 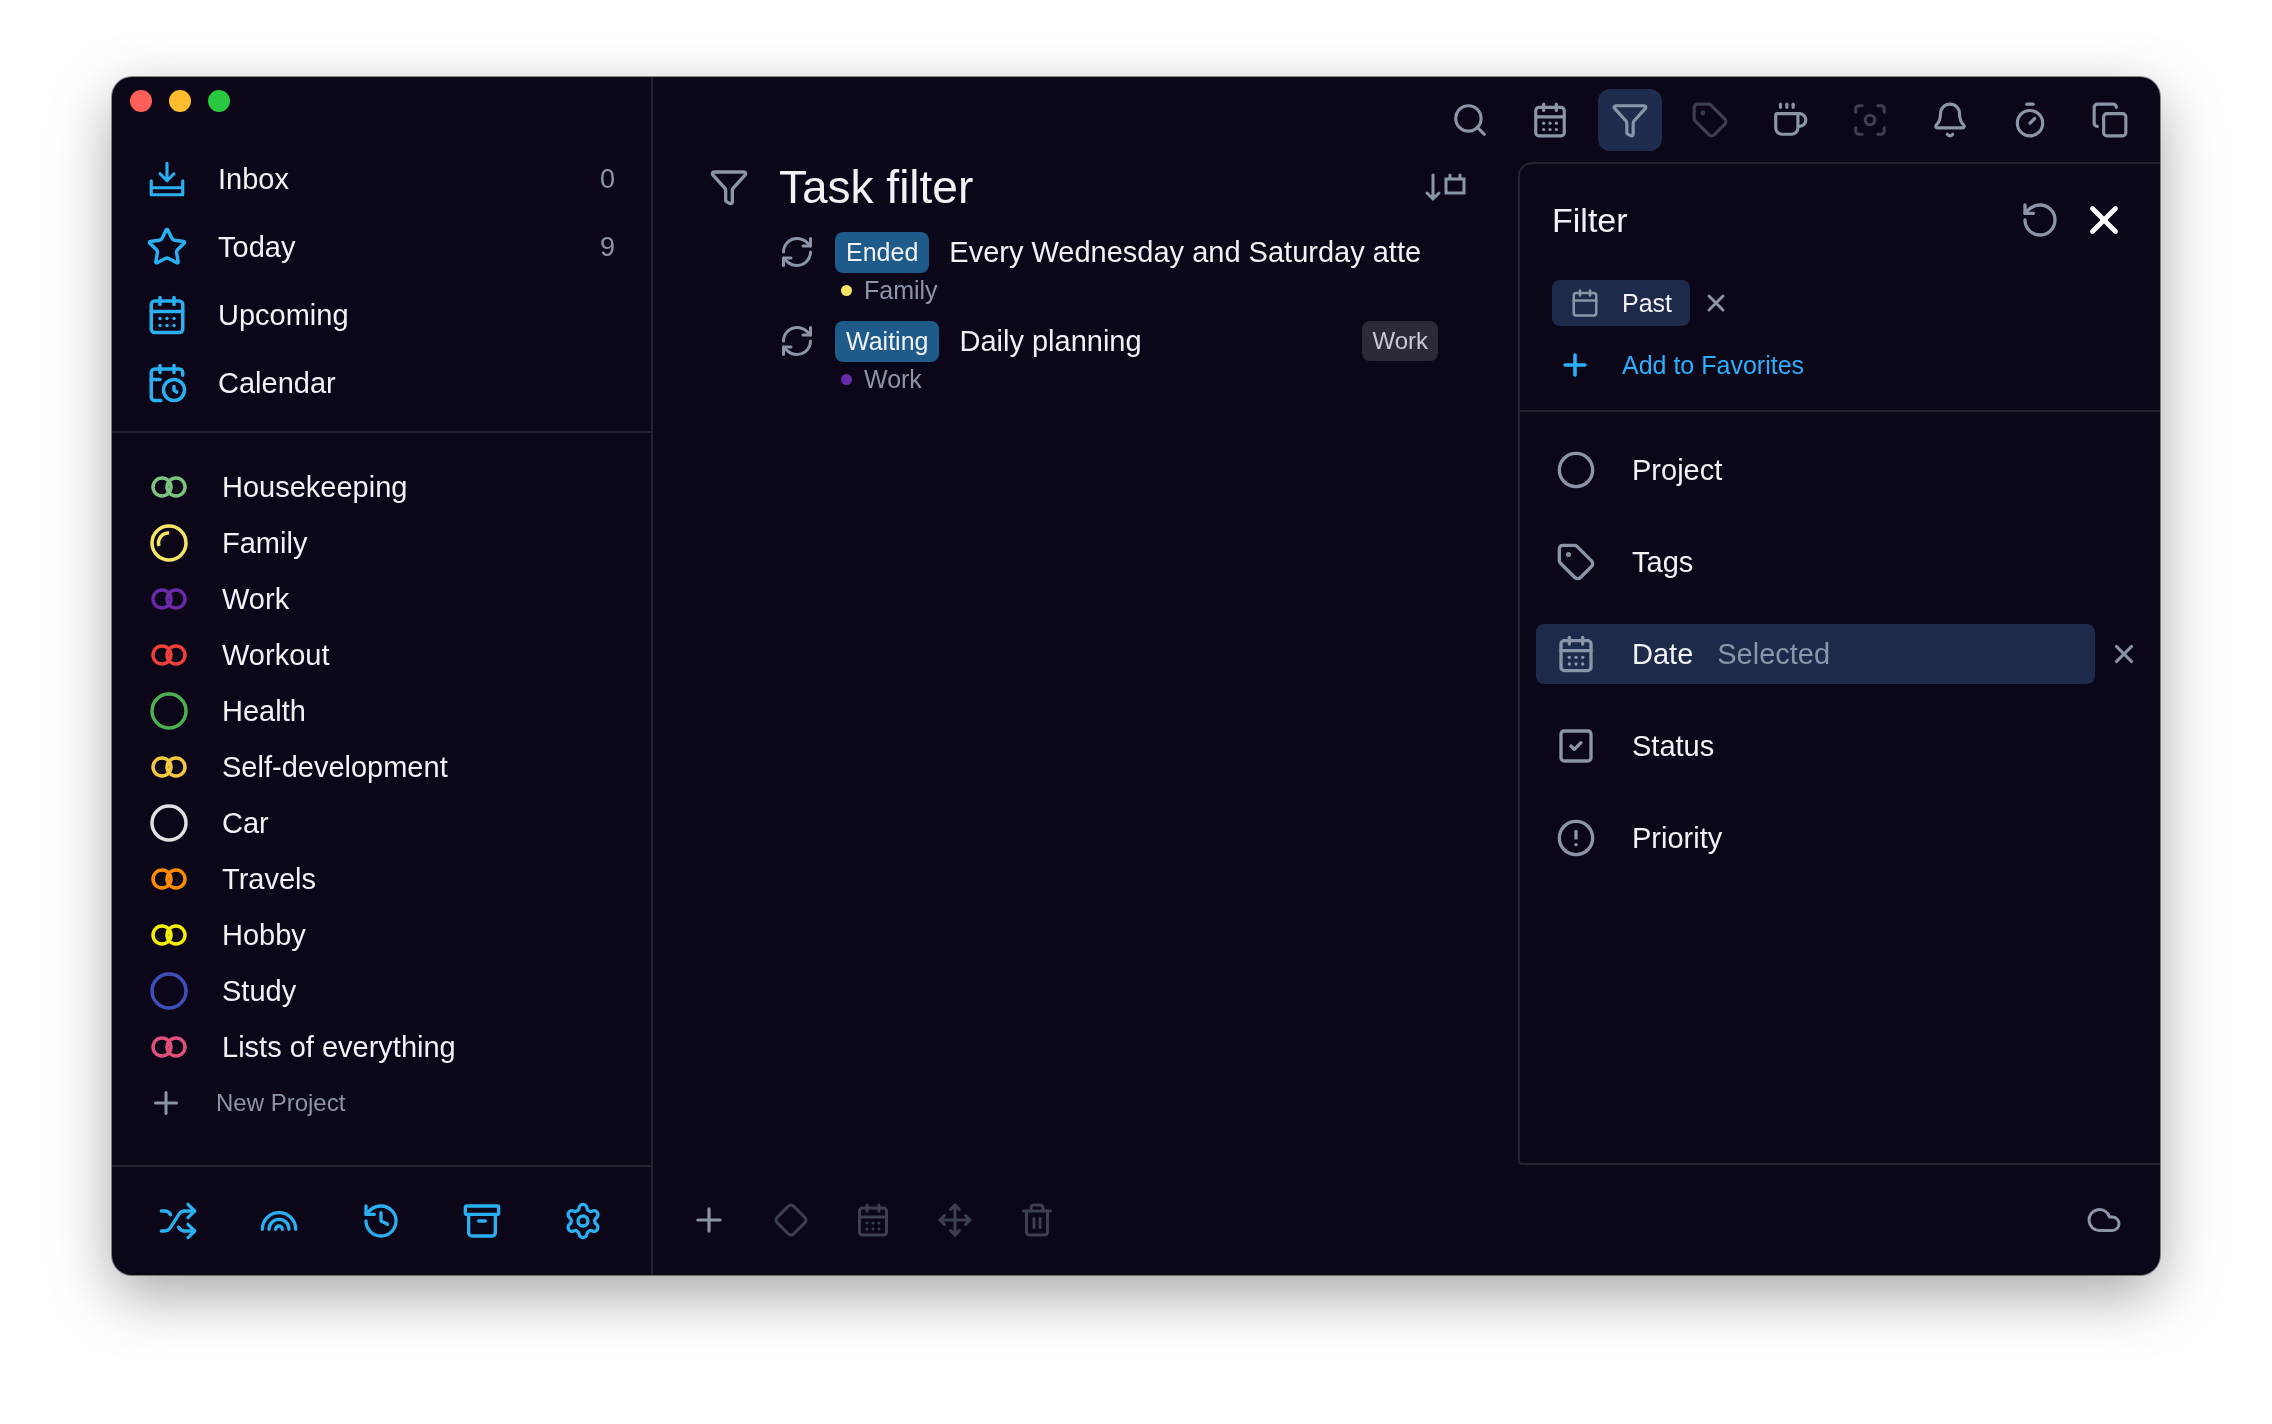 What do you see at coordinates (1815, 470) in the screenshot?
I see `filter-criterion: Project` at bounding box center [1815, 470].